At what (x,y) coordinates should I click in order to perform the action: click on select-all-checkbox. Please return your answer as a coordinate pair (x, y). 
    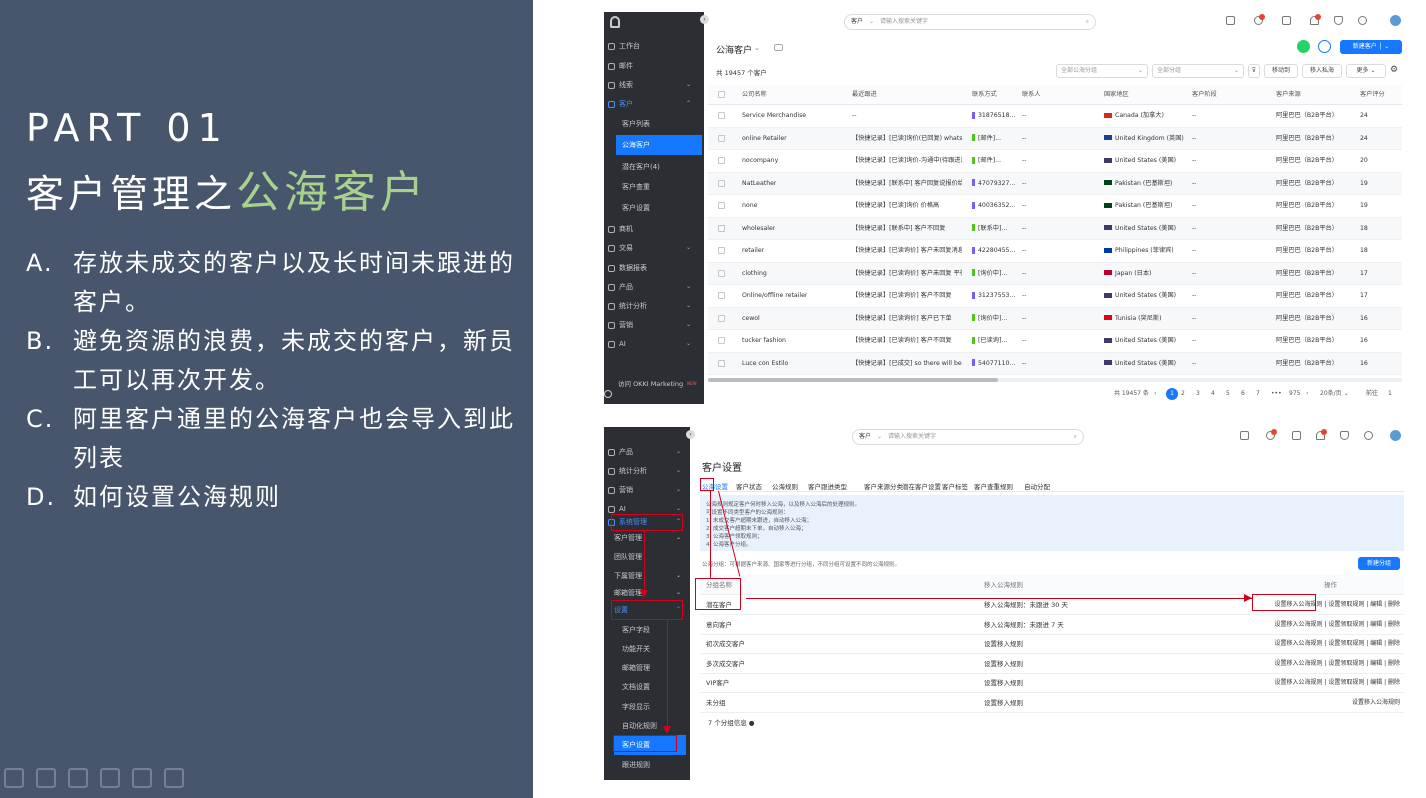
    Looking at the image, I should click on (721, 94).